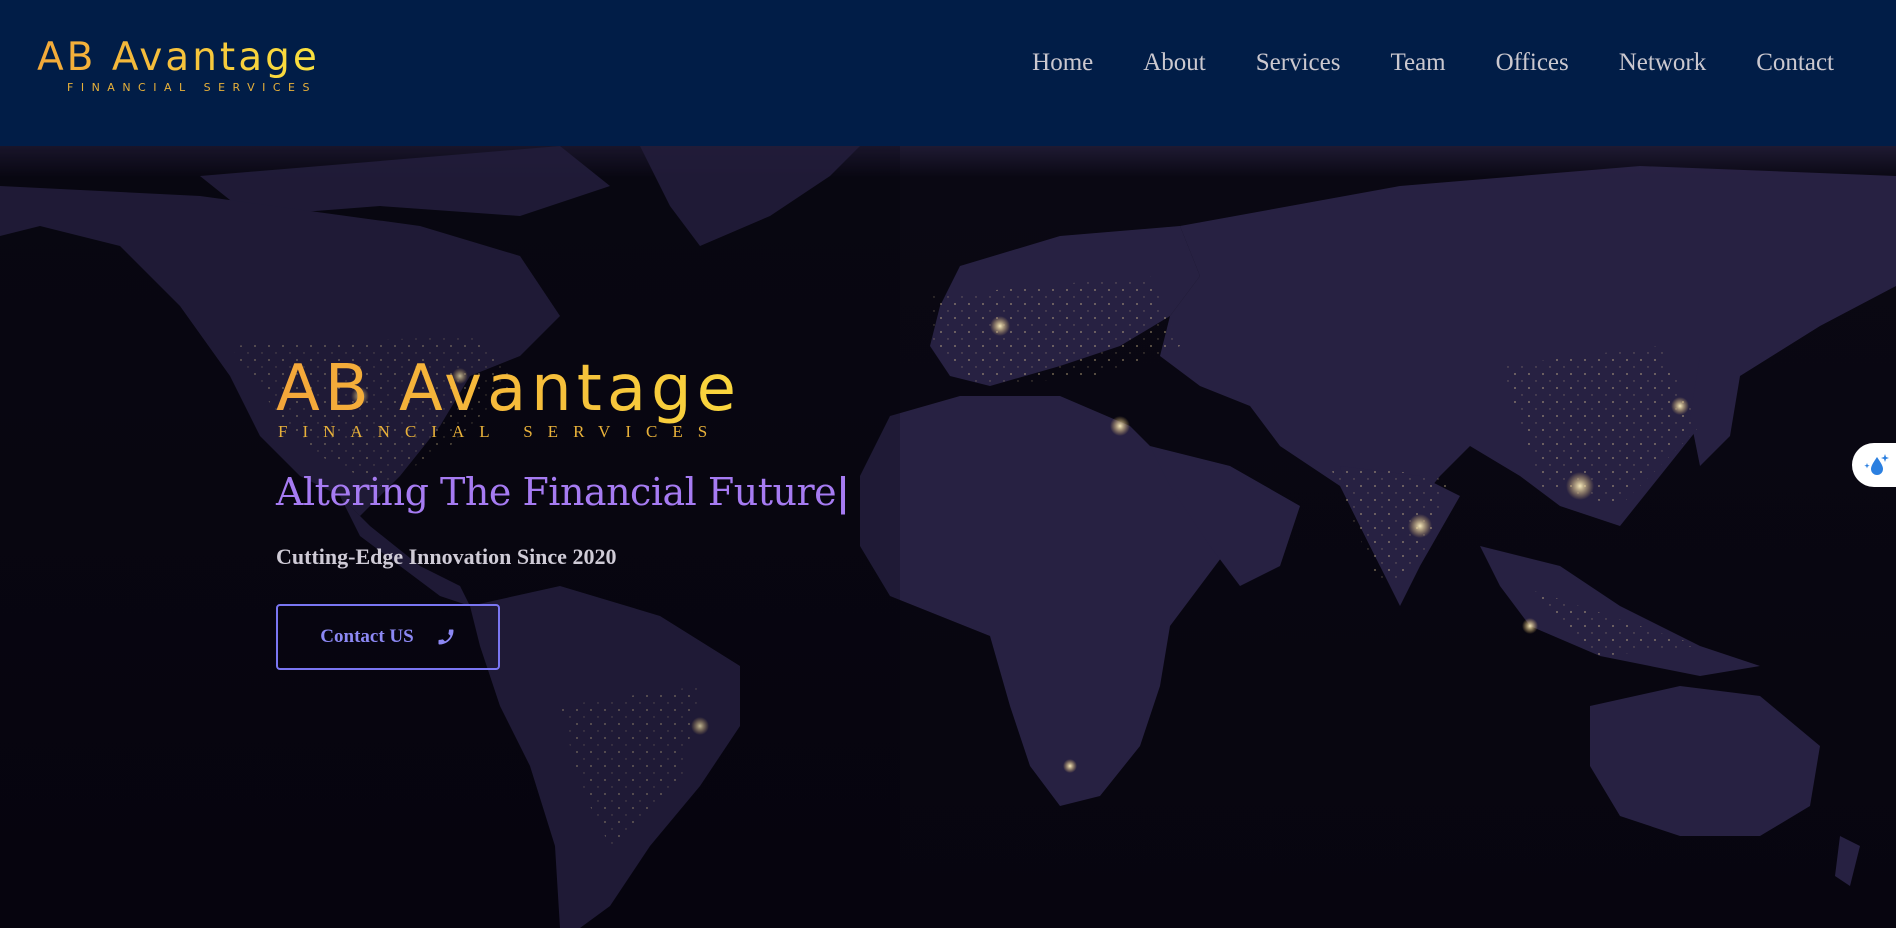  Describe the element at coordinates (1795, 63) in the screenshot. I see `nav-contact: Contact` at that location.